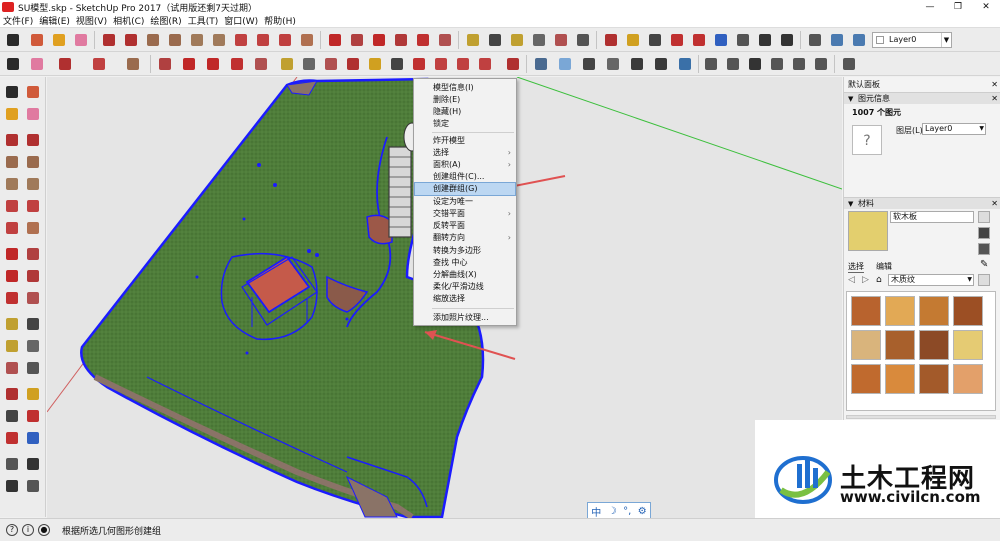 Image resolution: width=1000 pixels, height=541 pixels. I want to click on menu-intersect-faces: 交错平面 ›, so click(465, 214).